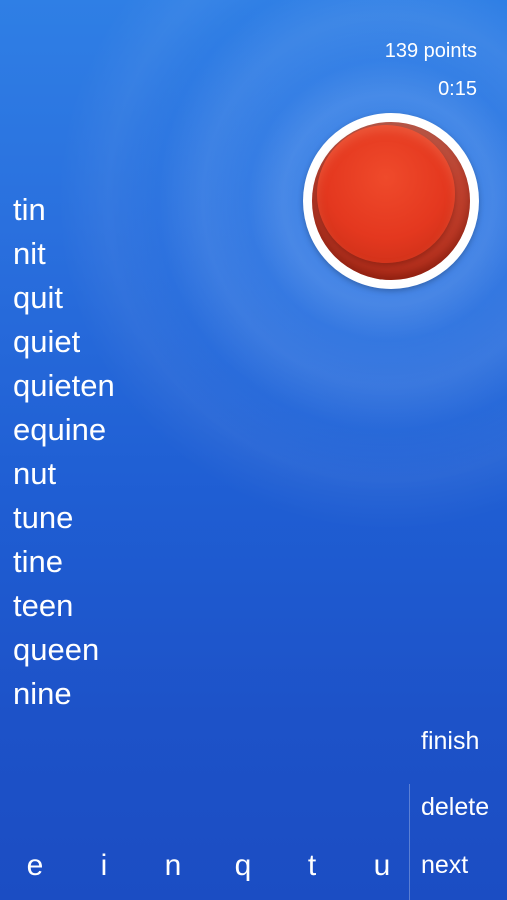  I want to click on letter-tile-e: e, so click(35, 866).